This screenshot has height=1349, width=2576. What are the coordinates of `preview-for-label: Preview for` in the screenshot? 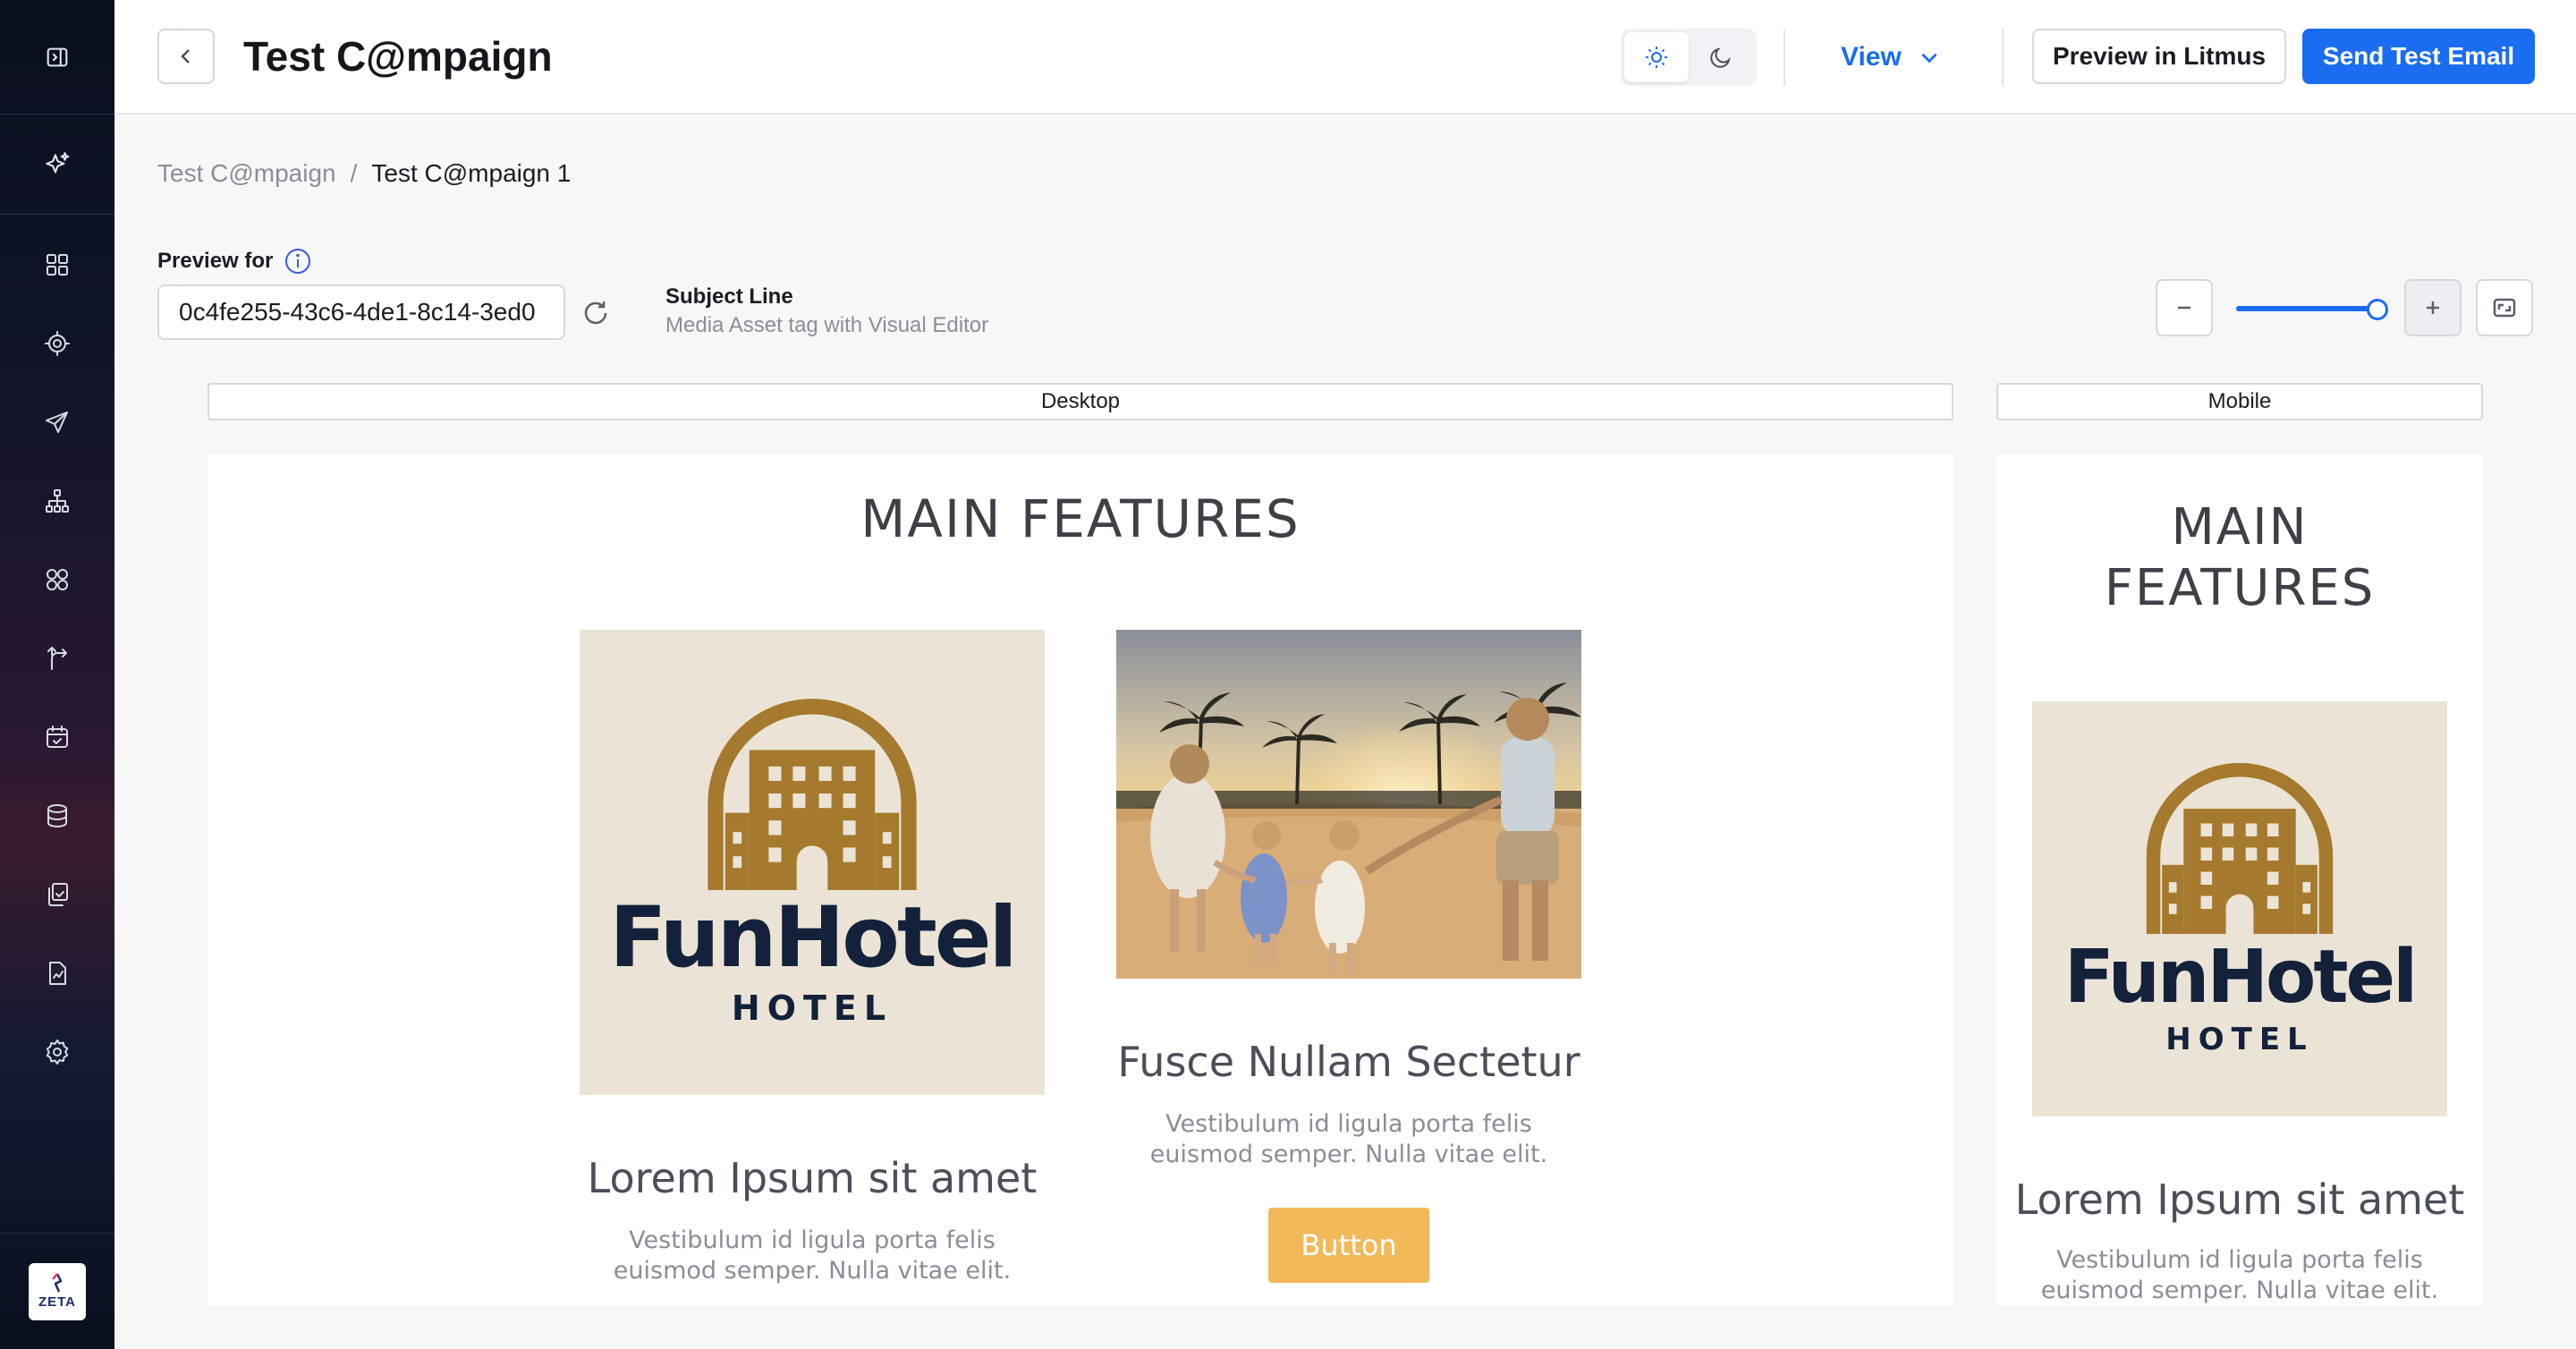 It's located at (234, 261).